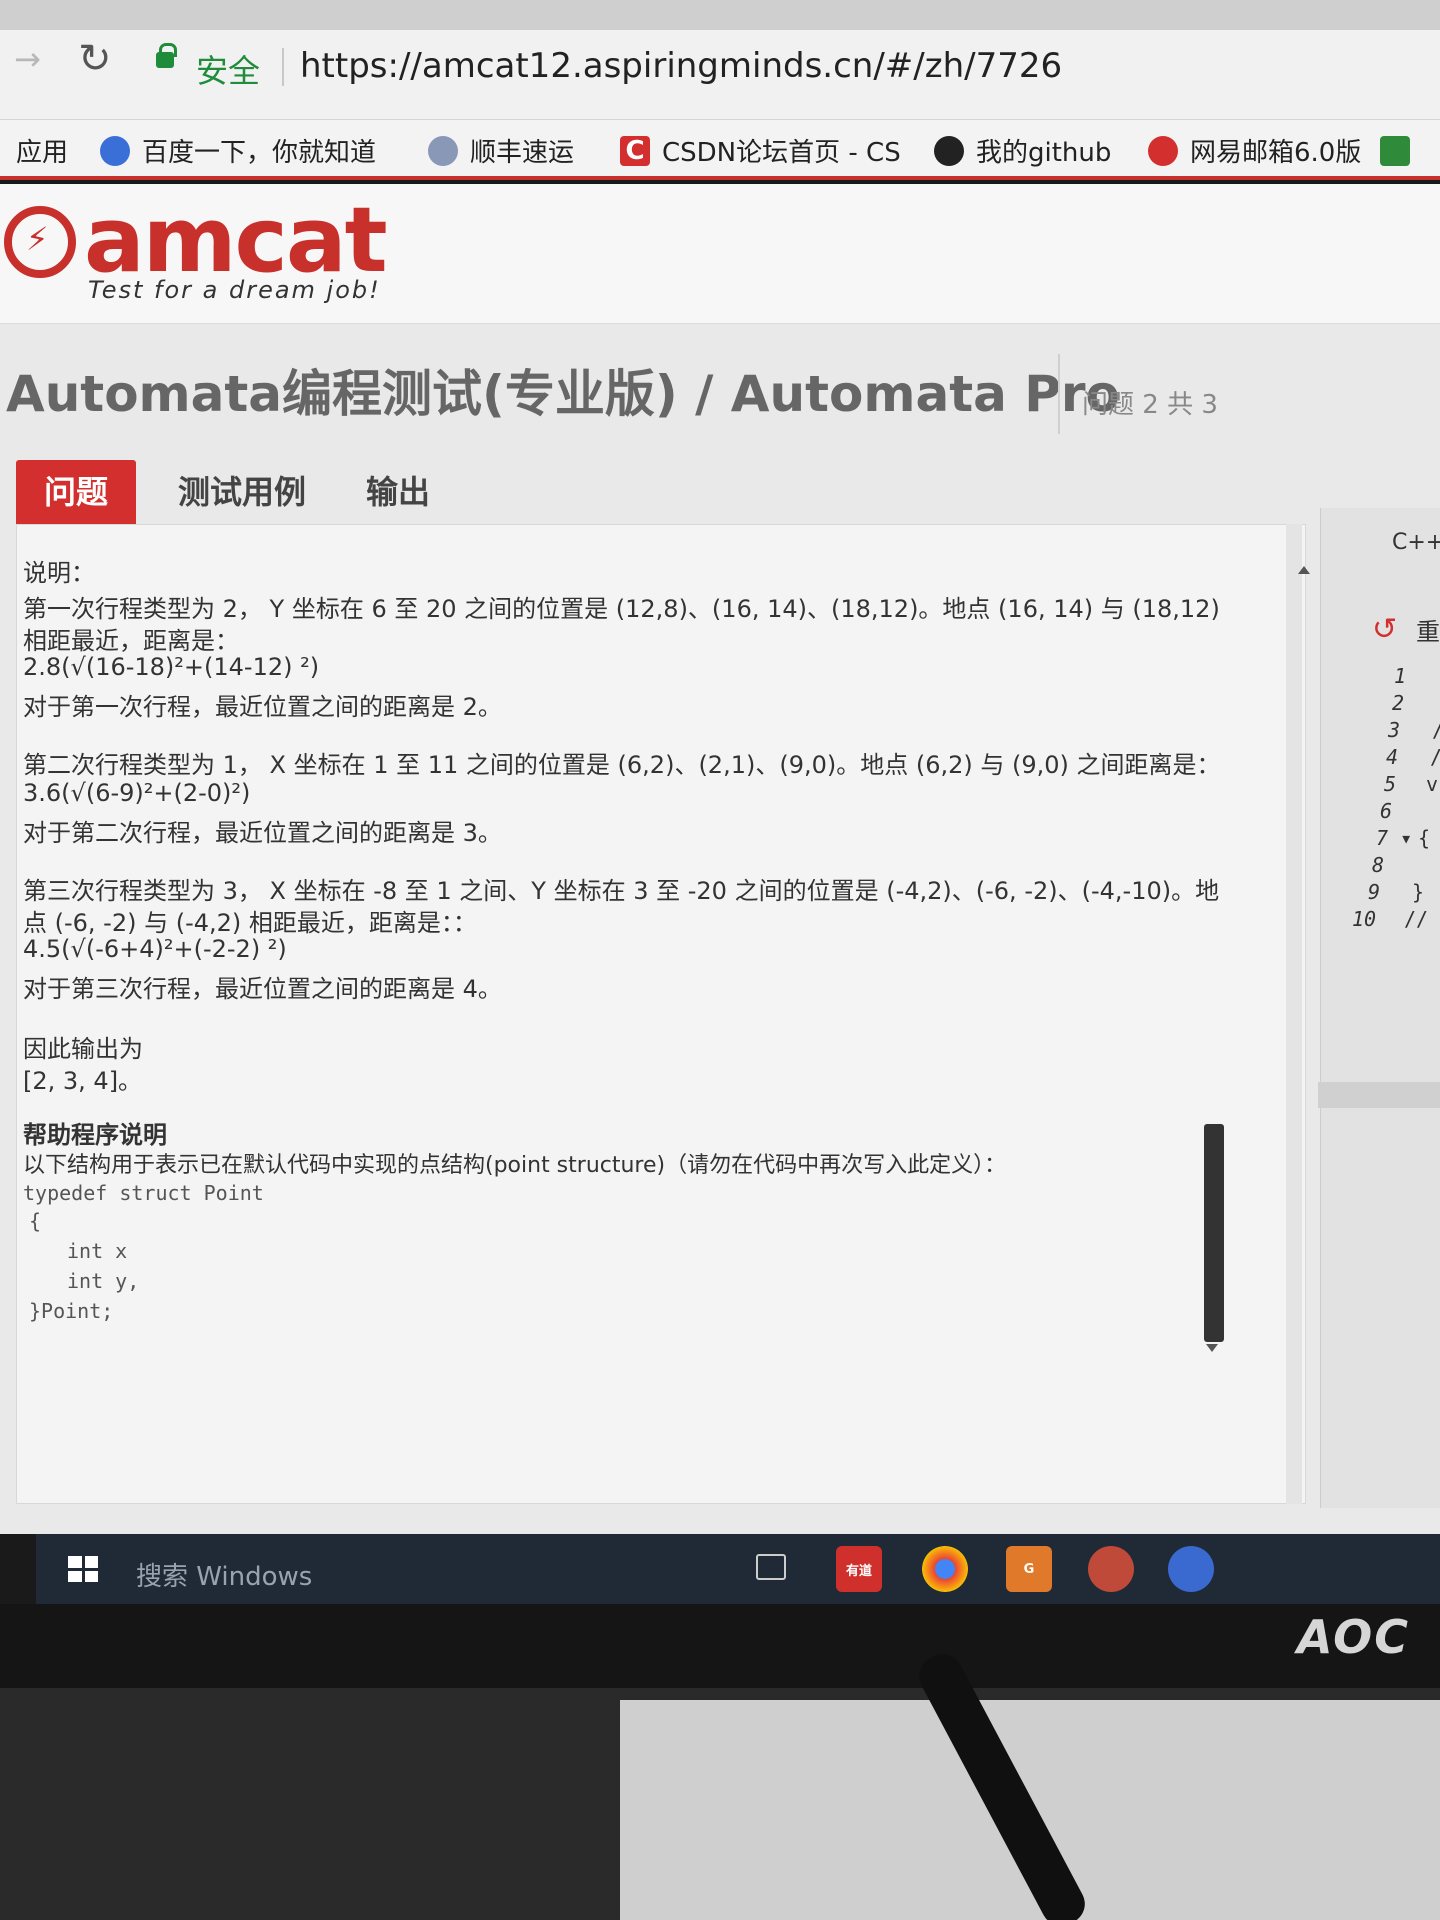  What do you see at coordinates (224, 1574) in the screenshot?
I see `taskbar-search: 搜索 Windows` at bounding box center [224, 1574].